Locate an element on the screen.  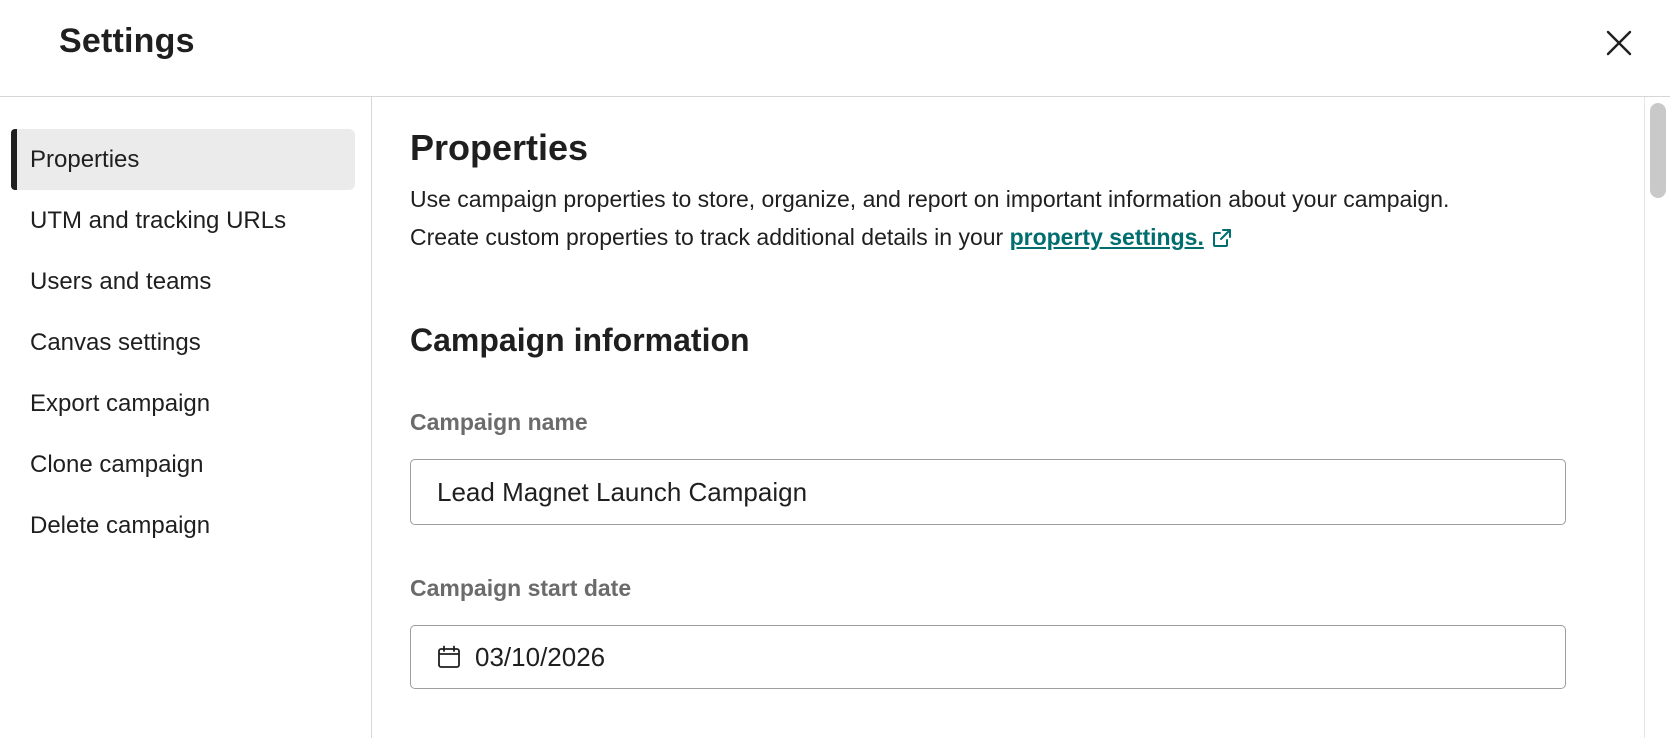
campaign-name-input: Lead Magnet Launch Campaign is located at coordinates (988, 492).